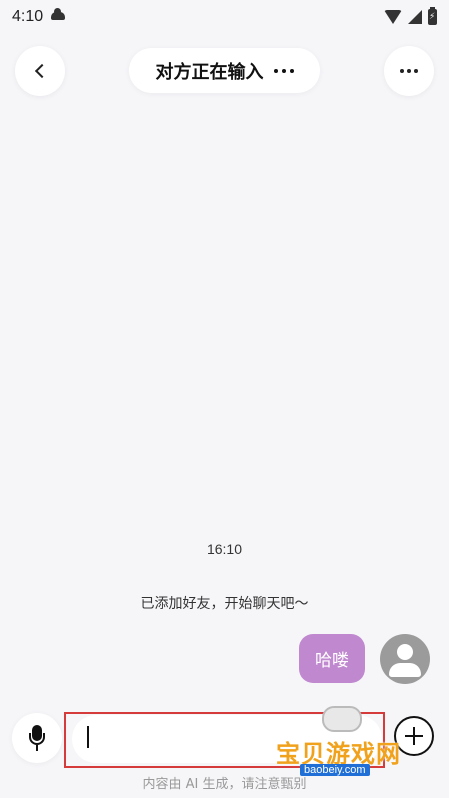 Image resolution: width=449 pixels, height=798 pixels. What do you see at coordinates (224, 784) in the screenshot?
I see `ai-disclaimer: 内容由 AI 生成，请注意甄别` at bounding box center [224, 784].